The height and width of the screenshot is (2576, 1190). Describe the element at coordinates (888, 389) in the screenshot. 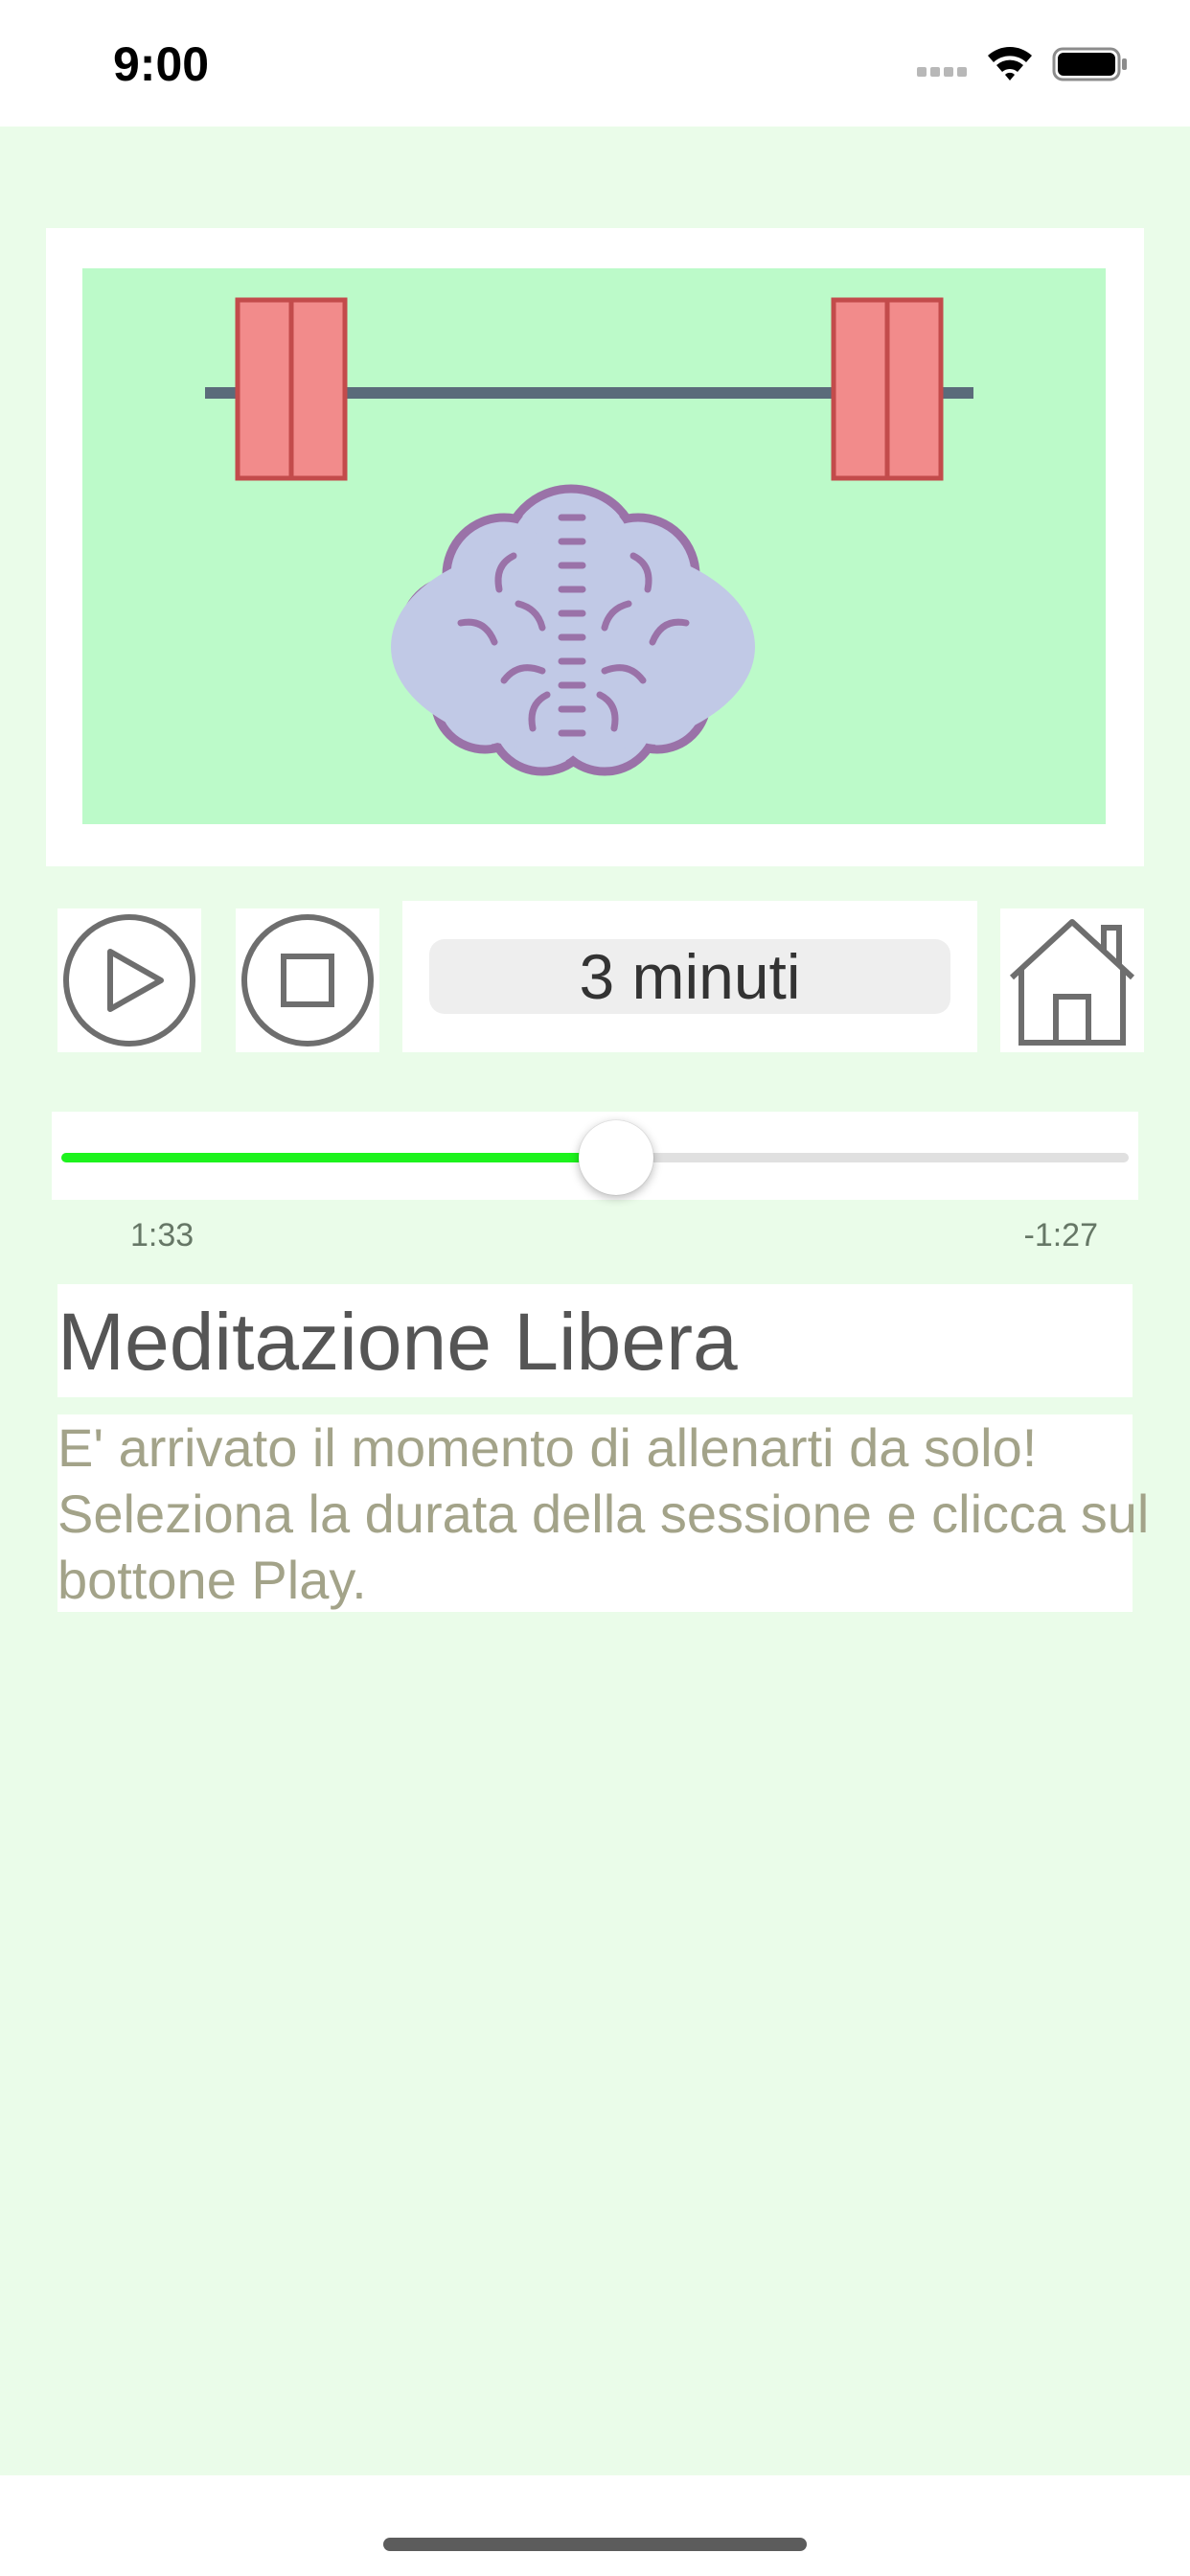

I see `right-weight-plate` at that location.